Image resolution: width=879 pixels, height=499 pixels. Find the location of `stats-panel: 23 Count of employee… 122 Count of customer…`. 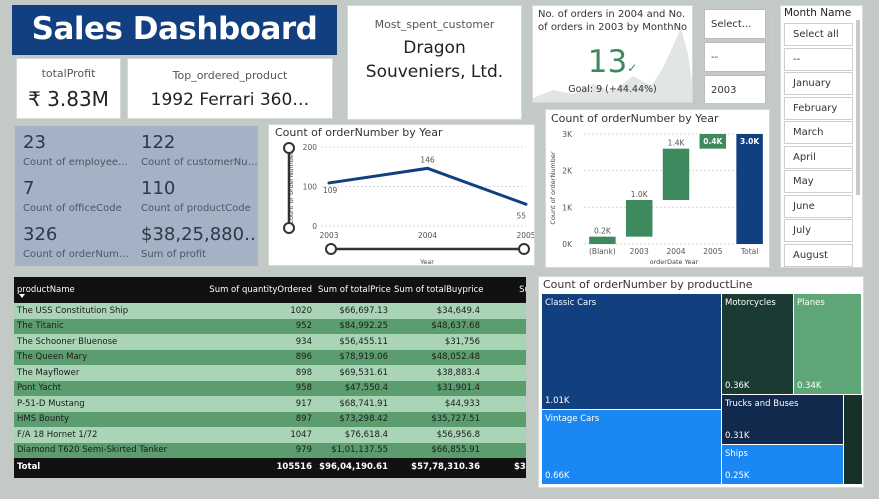

stats-panel: 23 Count of employee… 122 Count of customer… is located at coordinates (136, 196).